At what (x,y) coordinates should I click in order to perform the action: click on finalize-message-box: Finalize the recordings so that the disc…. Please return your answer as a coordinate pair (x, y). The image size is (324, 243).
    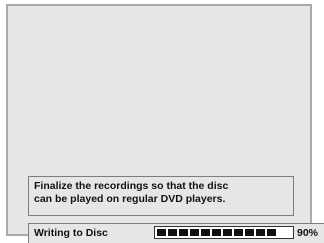
    Looking at the image, I should click on (161, 196).